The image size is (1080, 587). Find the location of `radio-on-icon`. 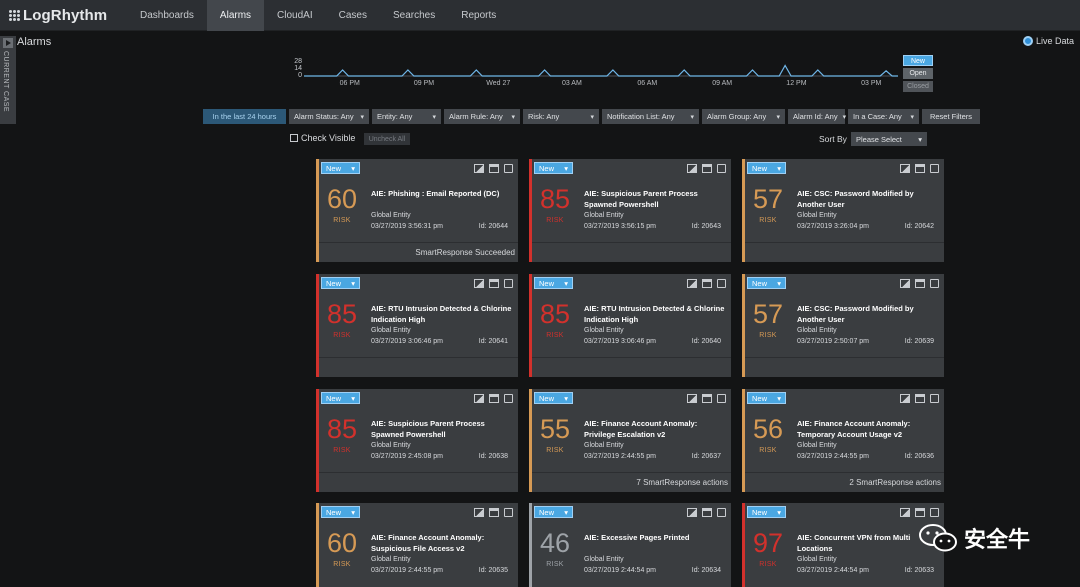

radio-on-icon is located at coordinates (1027, 41).